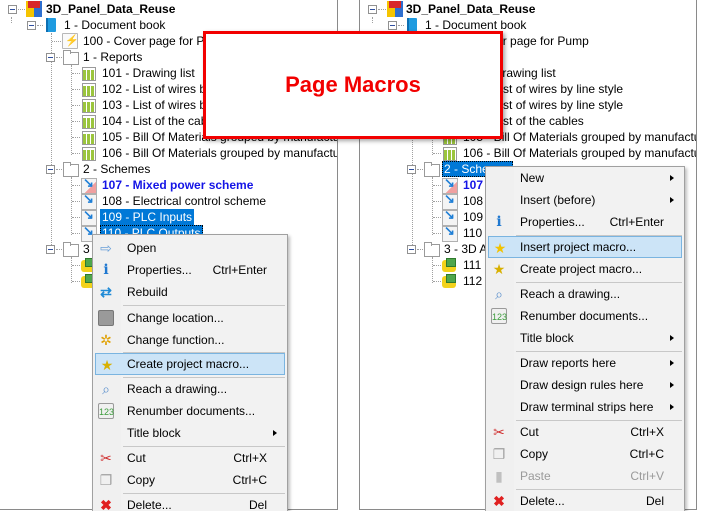 This screenshot has width=712, height=511. Describe the element at coordinates (136, 458) in the screenshot. I see `menu-item-label: Cut` at that location.